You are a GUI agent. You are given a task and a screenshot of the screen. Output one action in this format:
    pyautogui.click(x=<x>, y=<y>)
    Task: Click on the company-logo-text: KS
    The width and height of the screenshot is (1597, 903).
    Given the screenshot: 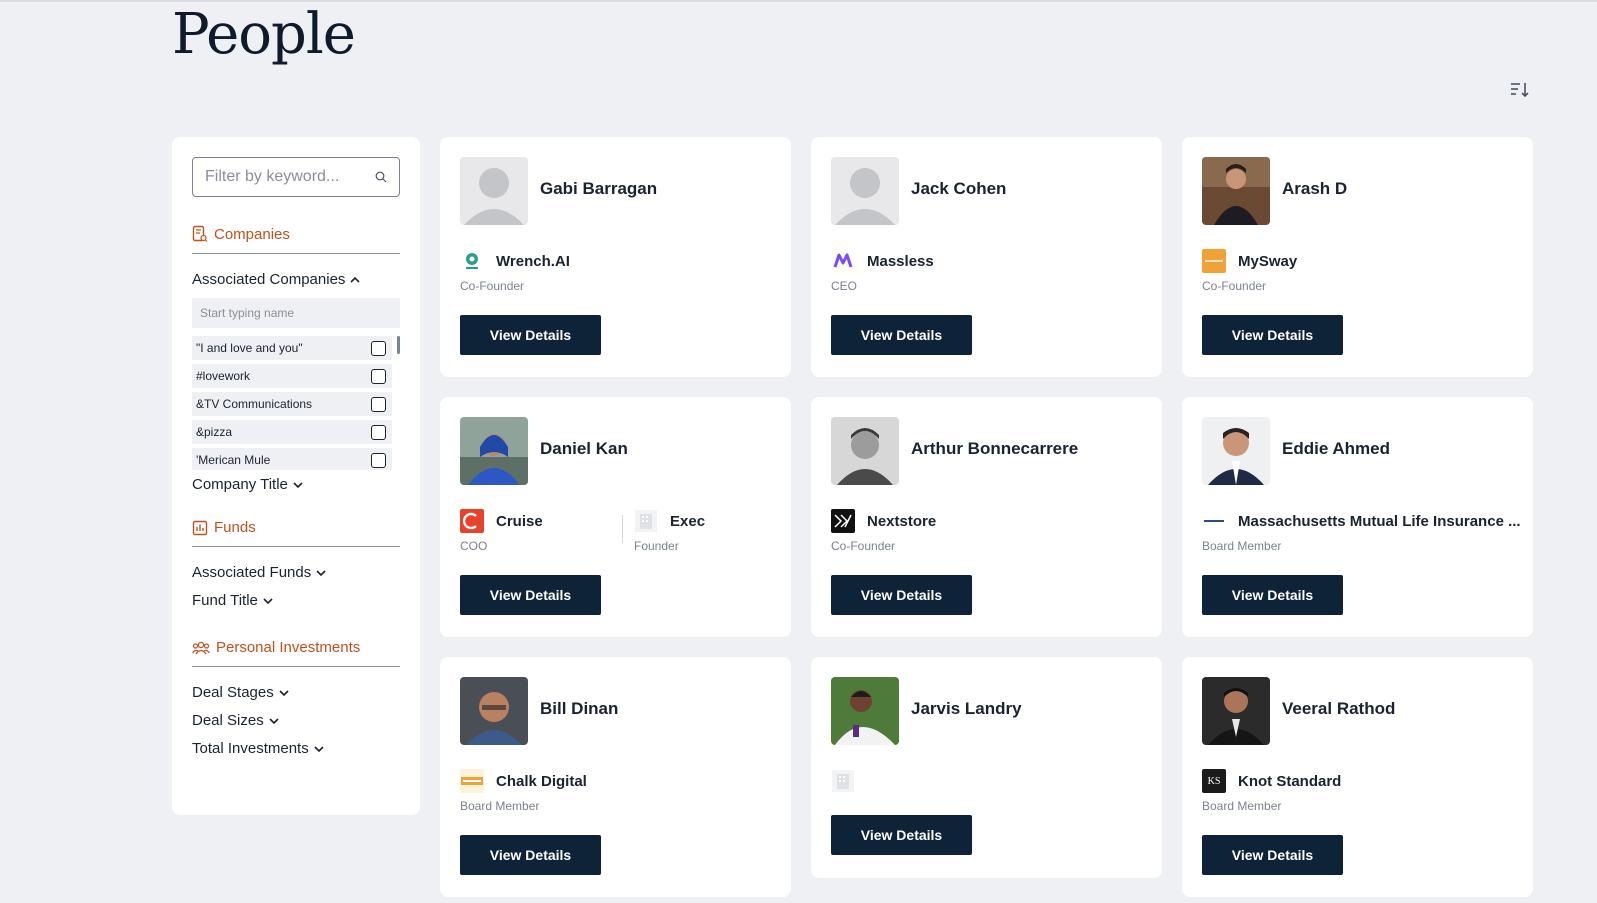 What is the action you would take?
    pyautogui.click(x=1214, y=781)
    